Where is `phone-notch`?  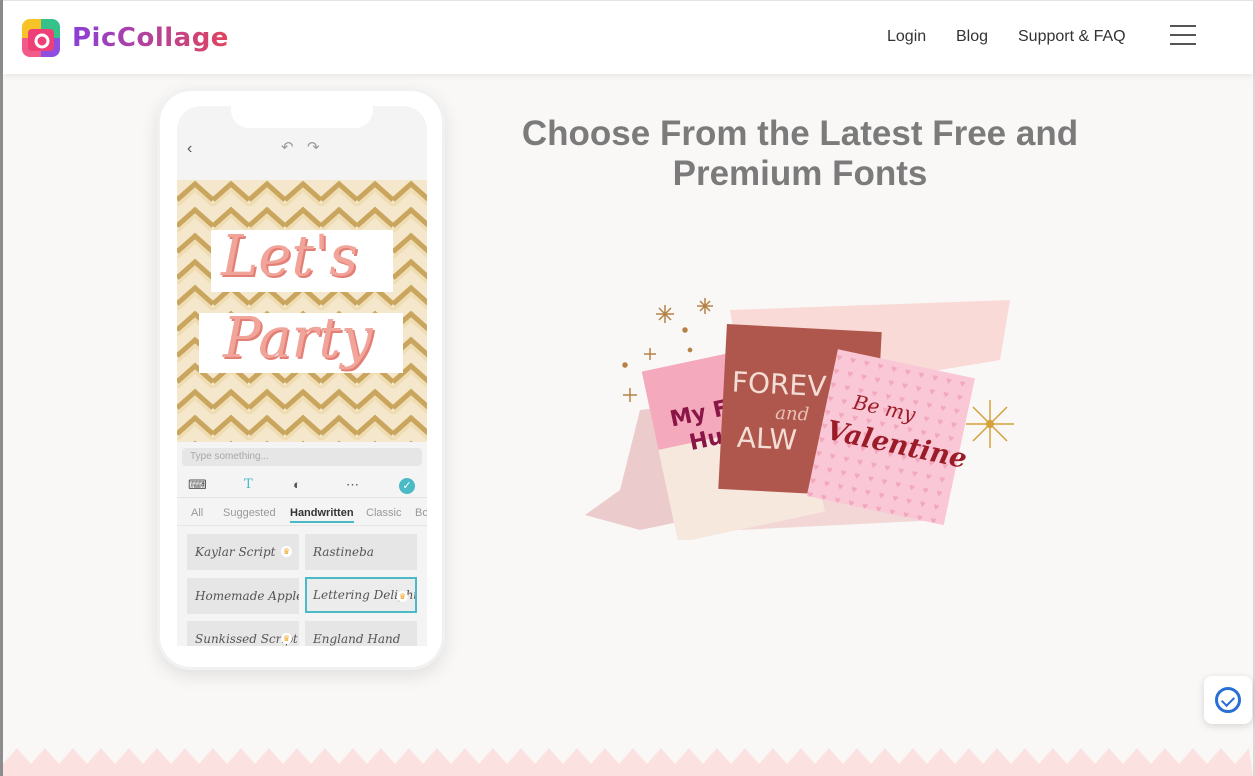 phone-notch is located at coordinates (302, 117).